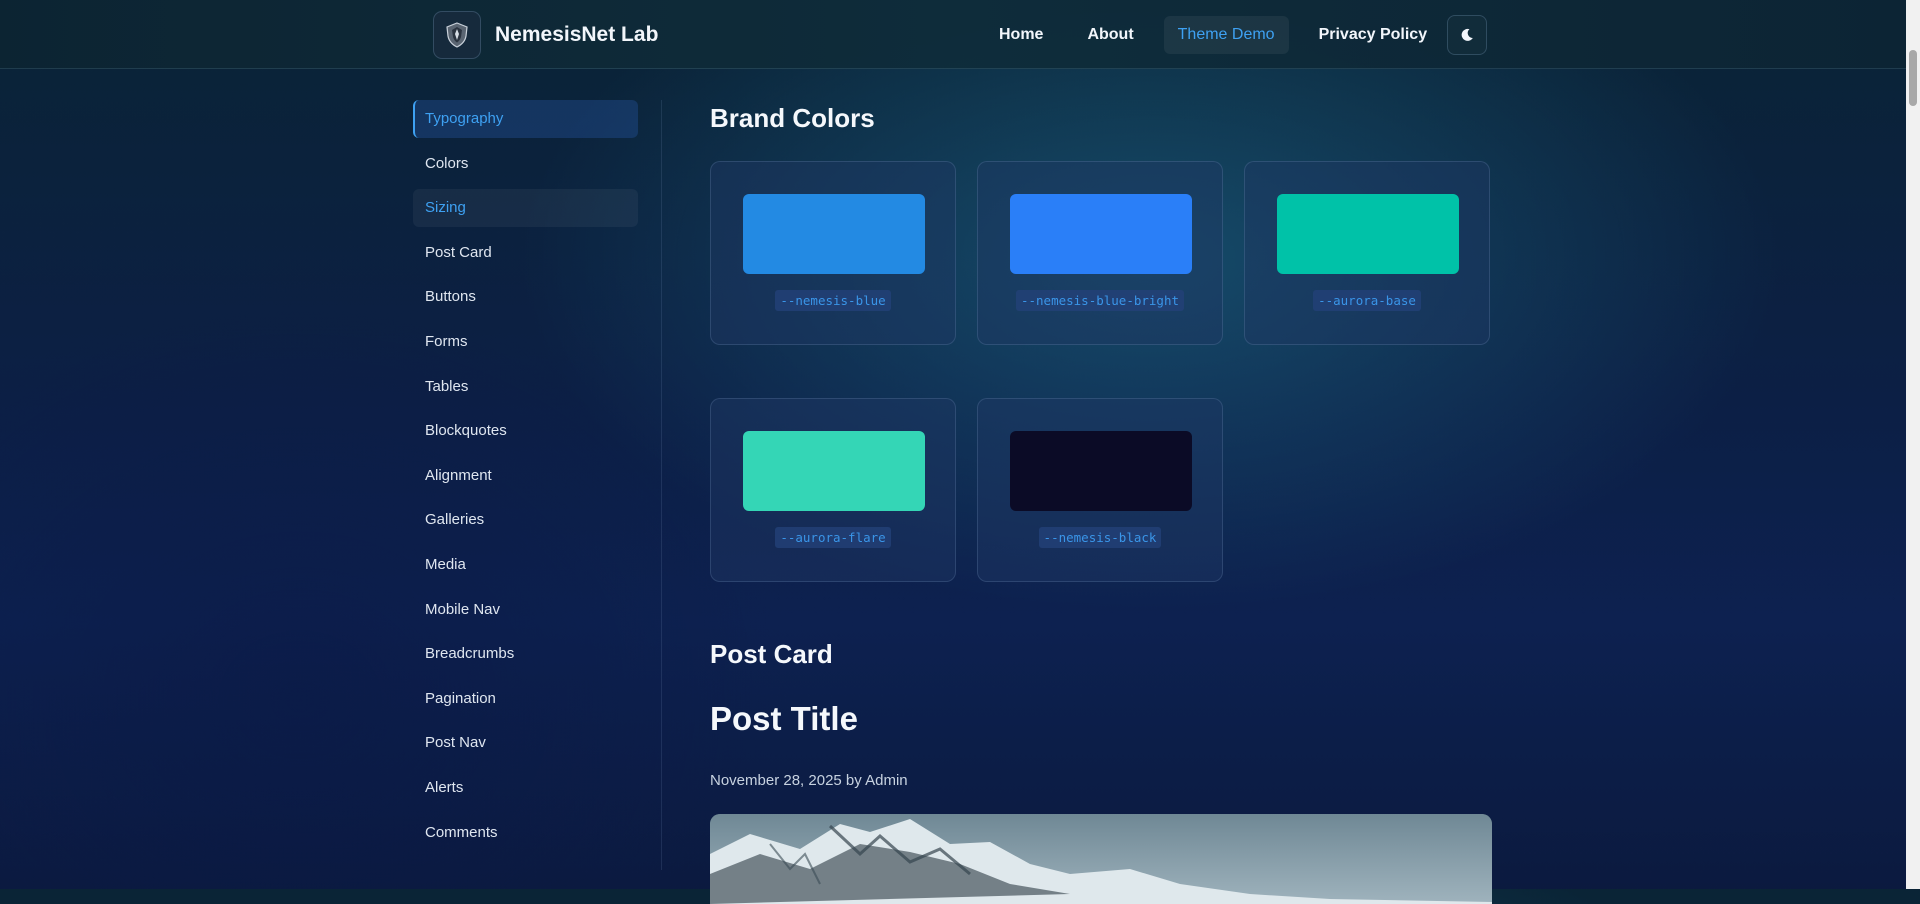 This screenshot has width=1920, height=904. What do you see at coordinates (1367, 300) in the screenshot?
I see `color-variable-name: --aurora-base` at bounding box center [1367, 300].